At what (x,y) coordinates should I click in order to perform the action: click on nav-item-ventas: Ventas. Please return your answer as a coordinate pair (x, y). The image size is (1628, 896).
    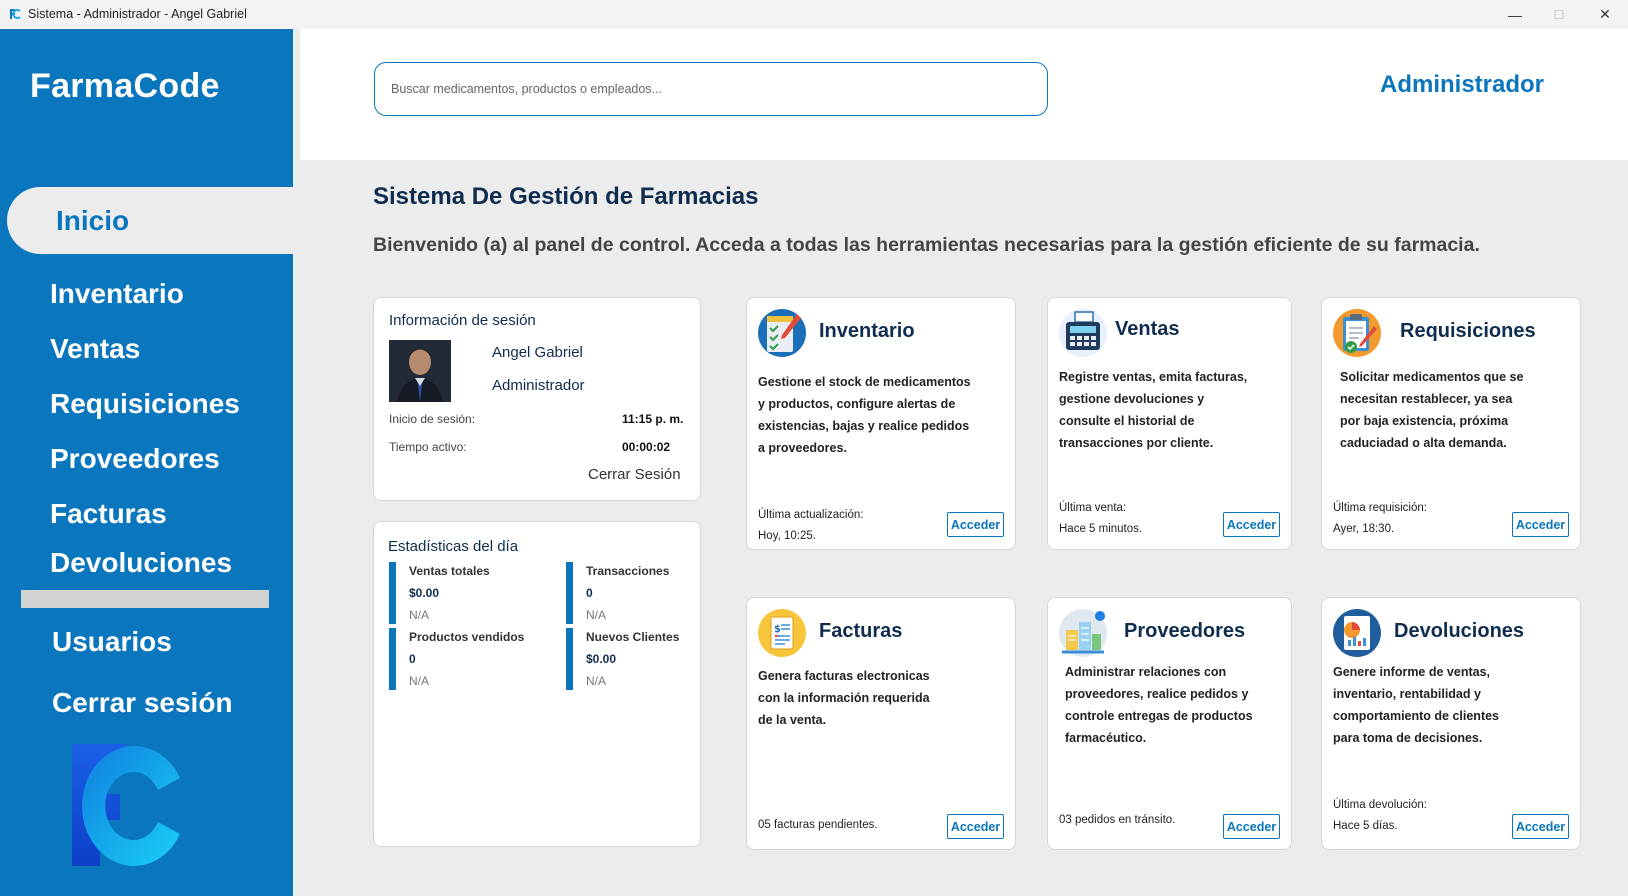
    Looking at the image, I should click on (95, 349).